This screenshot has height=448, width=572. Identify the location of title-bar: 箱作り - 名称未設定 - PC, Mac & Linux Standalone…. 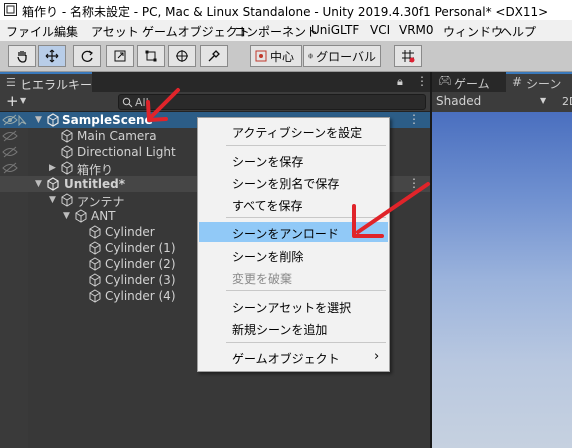
(286, 10).